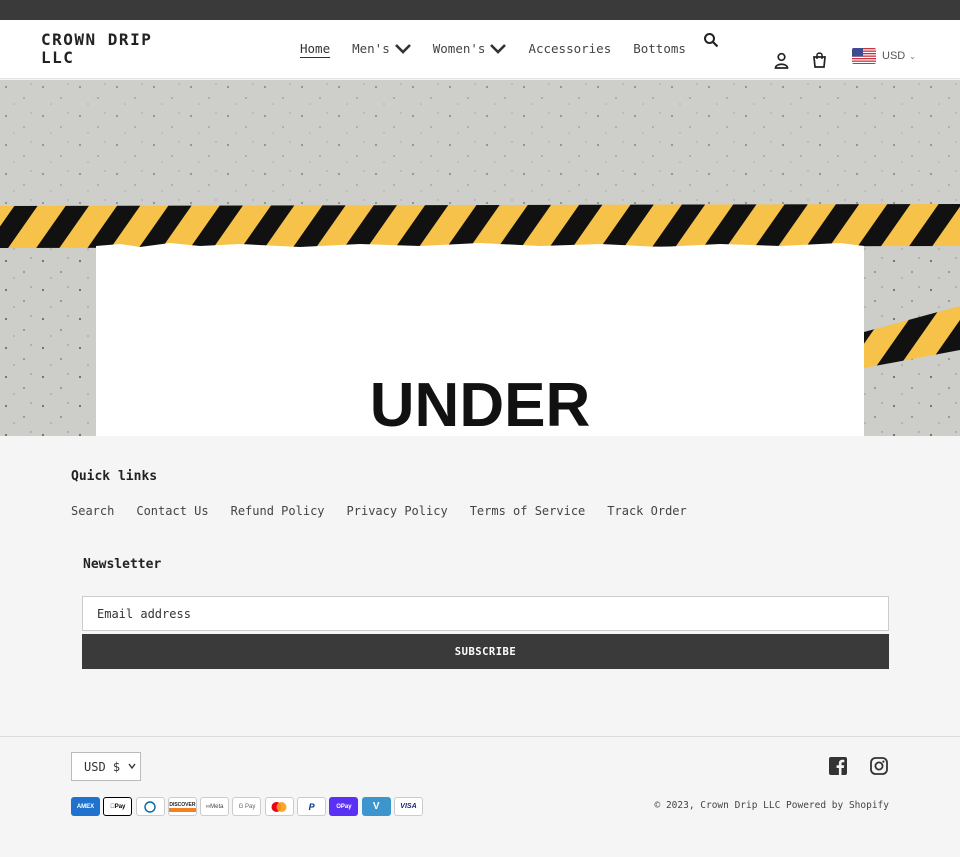 Image resolution: width=960 pixels, height=857 pixels. Describe the element at coordinates (215, 806) in the screenshot. I see `meta-pay-icon: ∞Meta` at that location.